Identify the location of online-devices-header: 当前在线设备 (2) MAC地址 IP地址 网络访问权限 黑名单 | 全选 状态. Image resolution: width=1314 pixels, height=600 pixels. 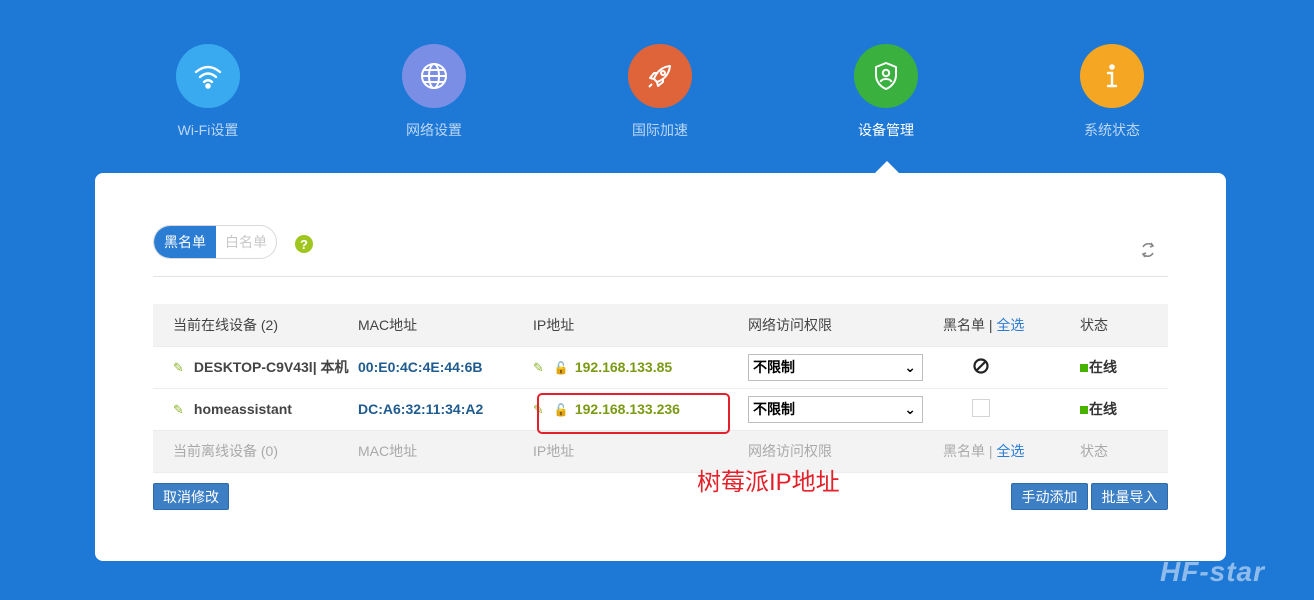
(660, 325).